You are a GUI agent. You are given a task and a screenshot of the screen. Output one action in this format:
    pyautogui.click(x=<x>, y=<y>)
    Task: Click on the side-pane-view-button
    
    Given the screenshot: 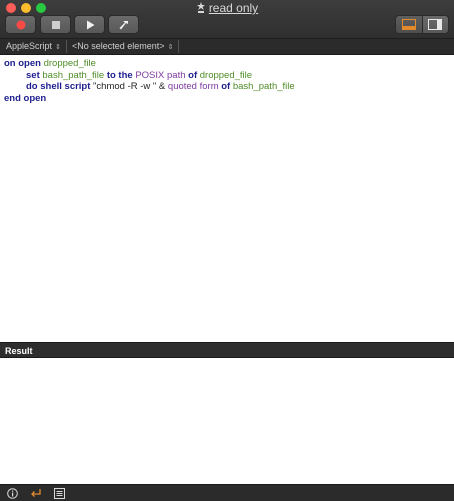 What is the action you would take?
    pyautogui.click(x=434, y=24)
    